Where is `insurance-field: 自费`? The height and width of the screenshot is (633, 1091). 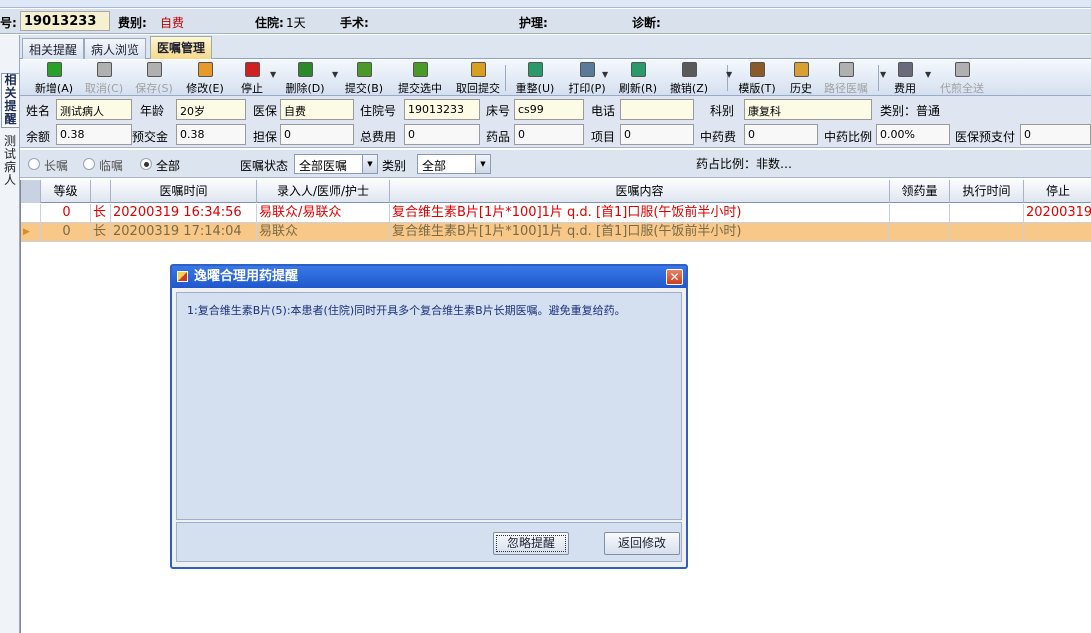 insurance-field: 自费 is located at coordinates (317, 109).